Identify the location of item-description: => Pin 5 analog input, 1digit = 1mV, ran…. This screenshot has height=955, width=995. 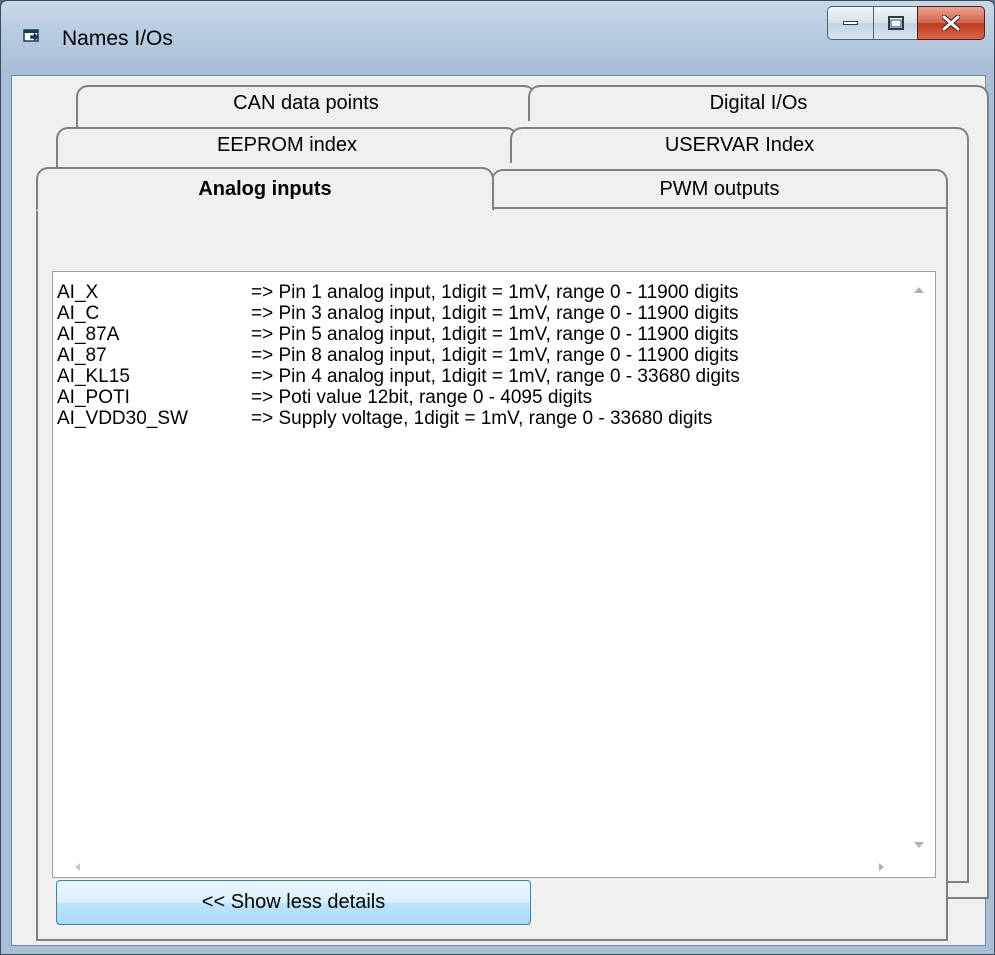
(495, 334).